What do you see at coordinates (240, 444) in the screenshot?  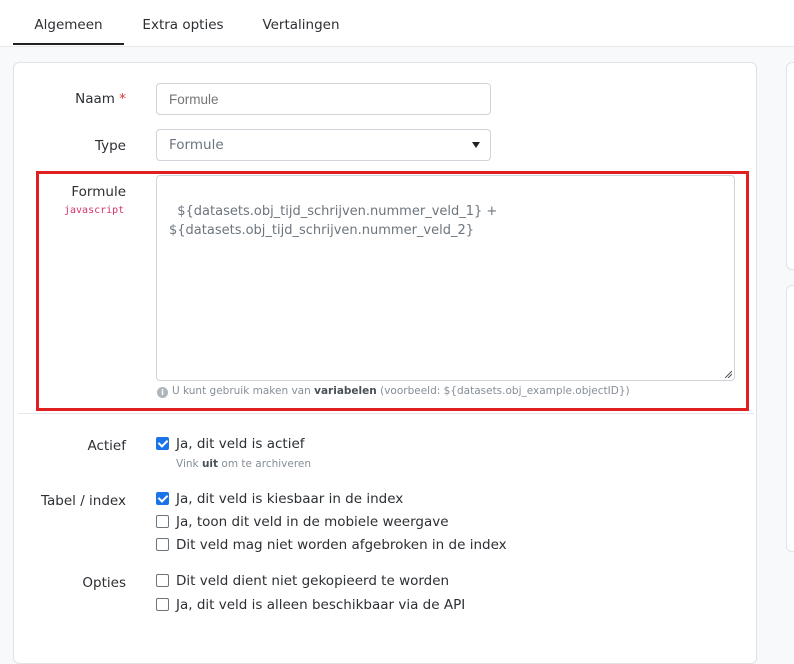 I see `actief-checkbox-label: Ja, dit veld is actief` at bounding box center [240, 444].